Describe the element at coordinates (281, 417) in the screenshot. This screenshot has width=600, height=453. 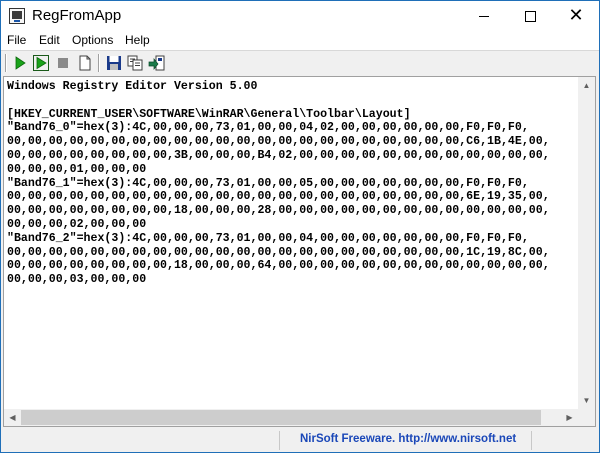
I see `horizontal-scroll-thumb` at that location.